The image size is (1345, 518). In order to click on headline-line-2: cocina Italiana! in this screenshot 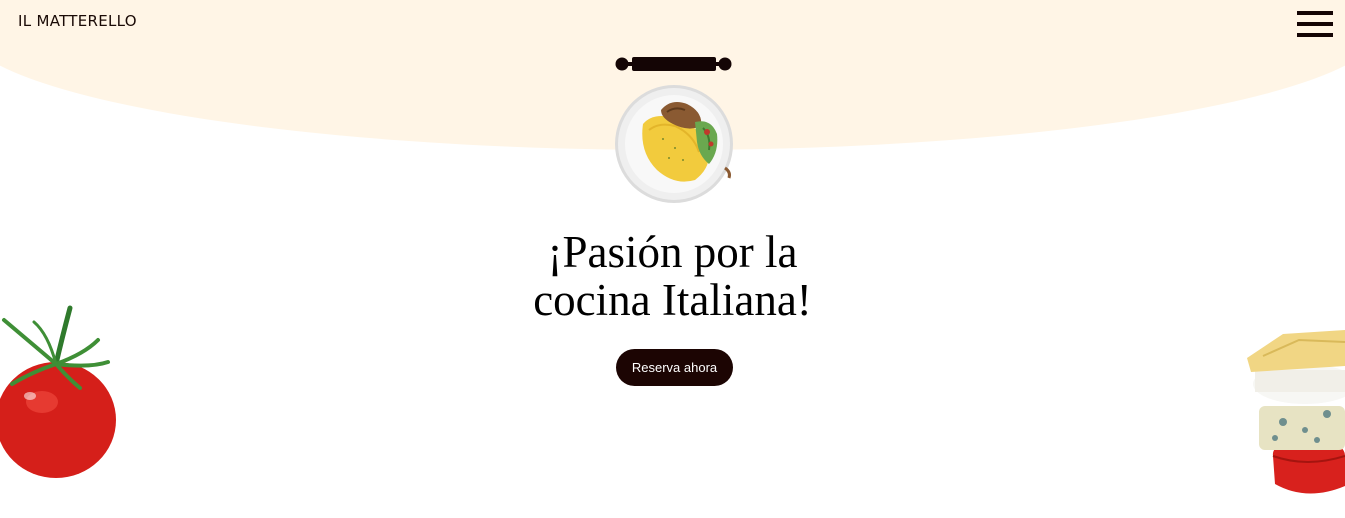, I will do `click(672, 300)`.